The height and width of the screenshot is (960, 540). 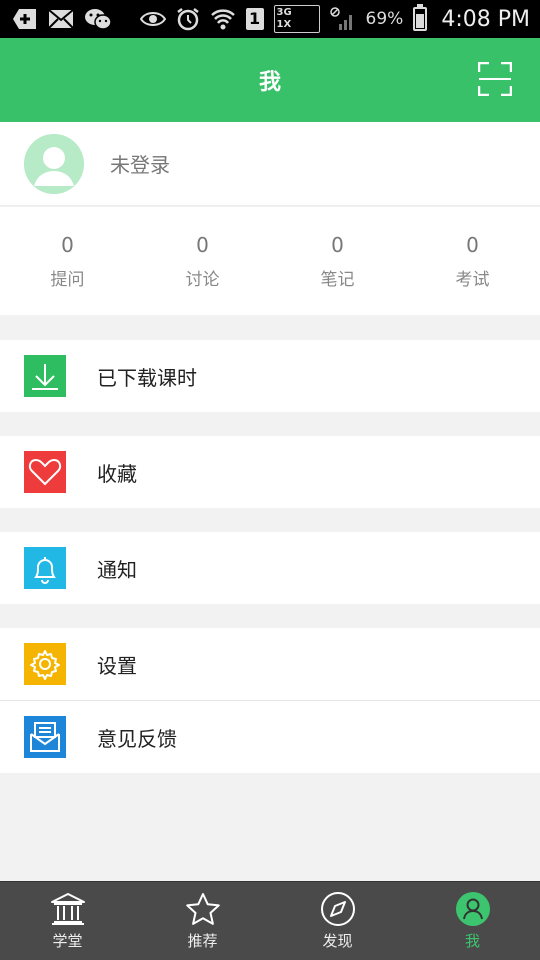 I want to click on alarm-icon, so click(x=188, y=19).